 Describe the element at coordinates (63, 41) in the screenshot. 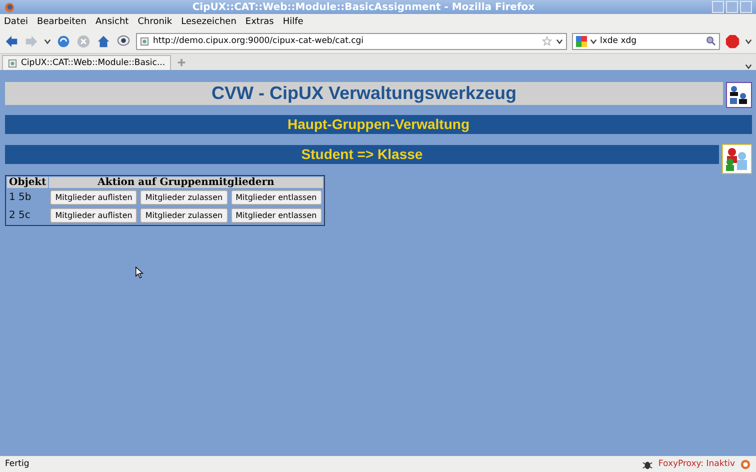

I see `reload-icon` at that location.